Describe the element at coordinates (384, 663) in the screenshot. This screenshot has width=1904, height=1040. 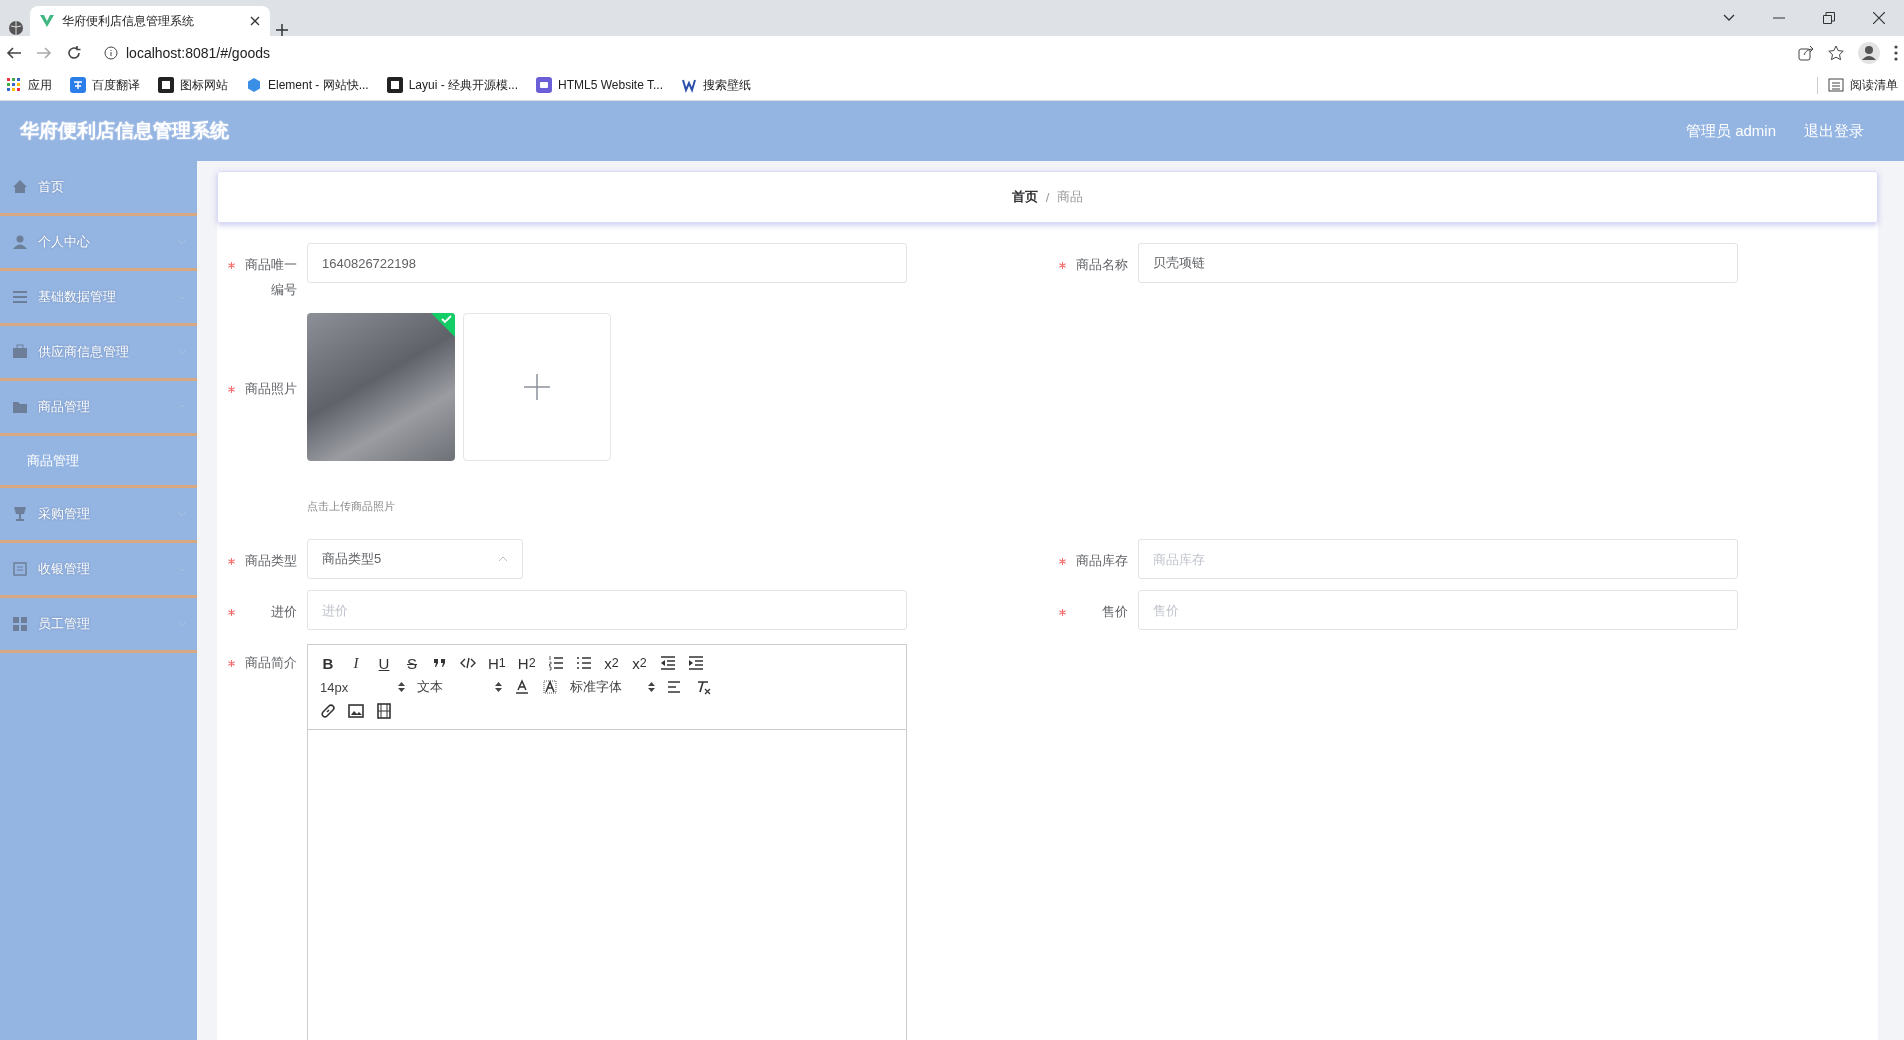
I see `underline-button: U` at that location.